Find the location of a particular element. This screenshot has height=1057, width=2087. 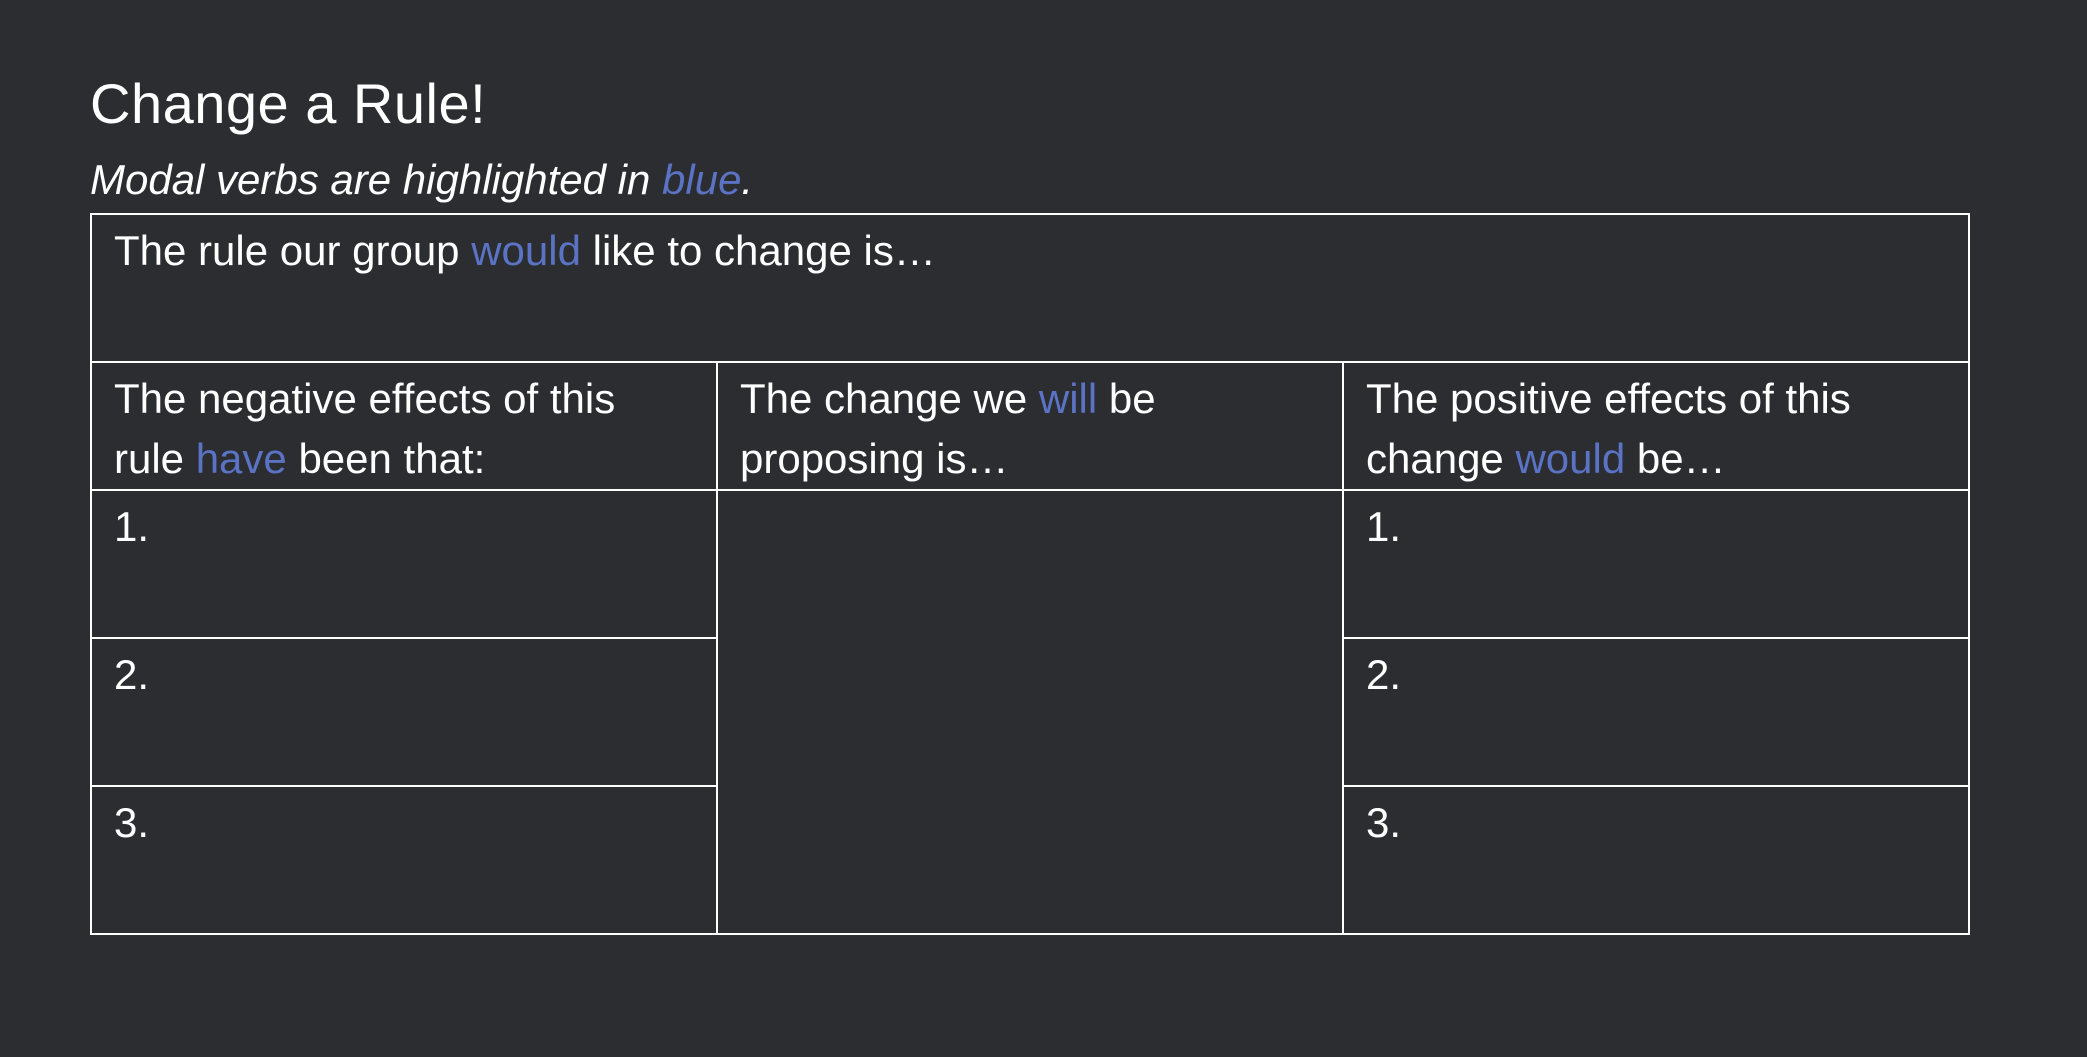

negative-effect-1-cell: 1. is located at coordinates (404, 564).